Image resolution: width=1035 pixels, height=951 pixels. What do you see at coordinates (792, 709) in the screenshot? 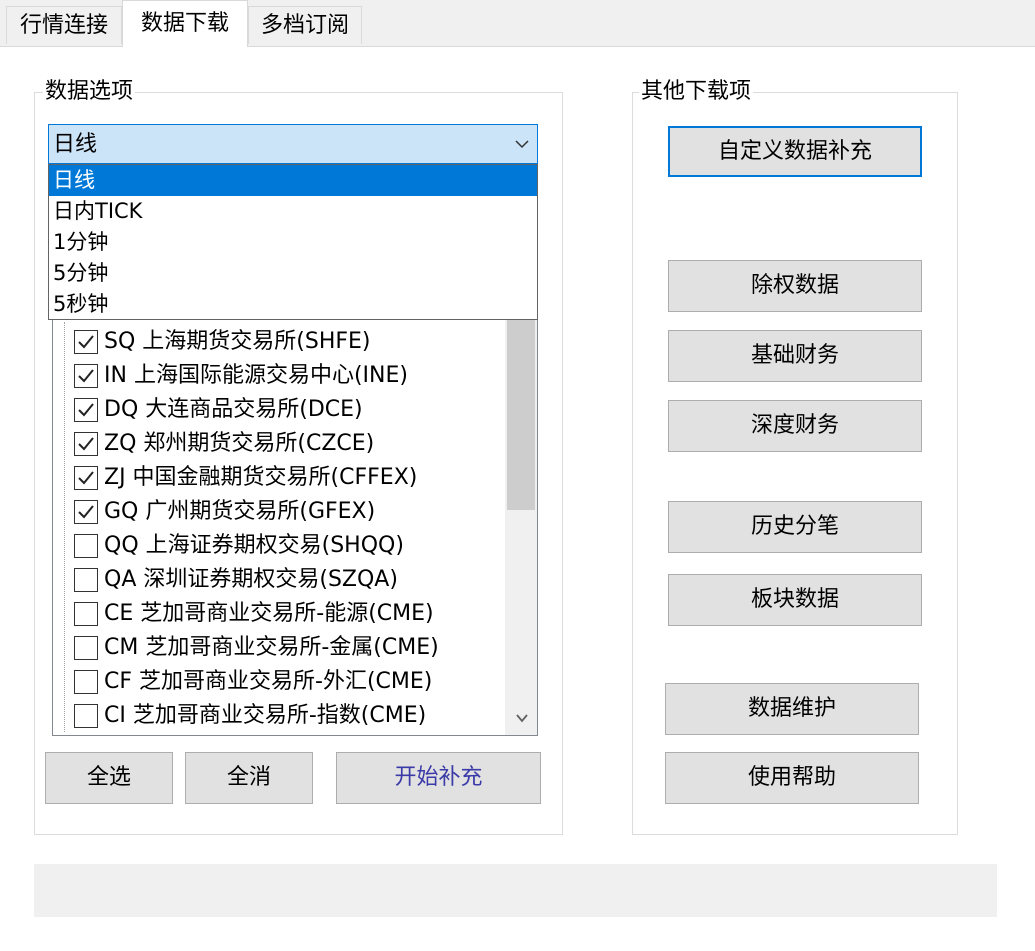
I see `data-maintenance-button: 数据维护` at bounding box center [792, 709].